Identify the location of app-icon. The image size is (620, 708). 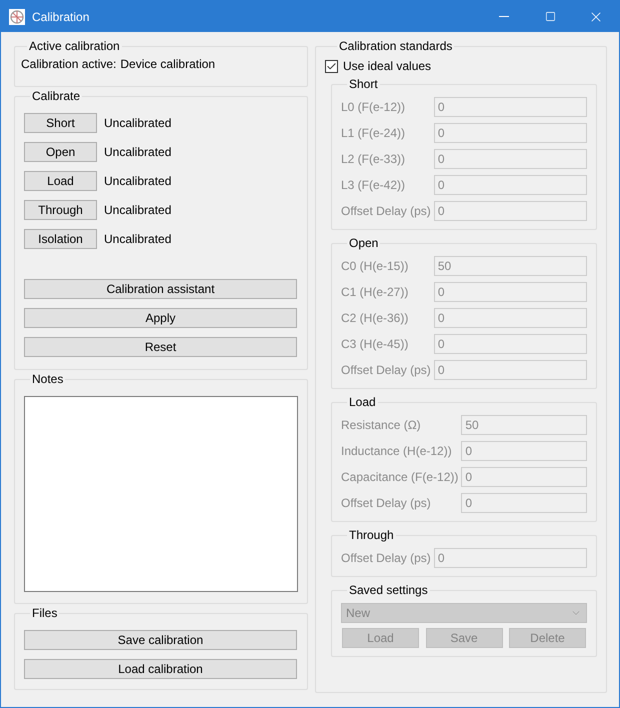
(17, 16).